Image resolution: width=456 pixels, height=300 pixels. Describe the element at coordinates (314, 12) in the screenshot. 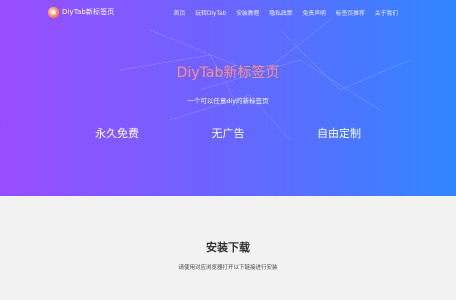

I see `nav-item-disclaimer: 免责声明` at that location.